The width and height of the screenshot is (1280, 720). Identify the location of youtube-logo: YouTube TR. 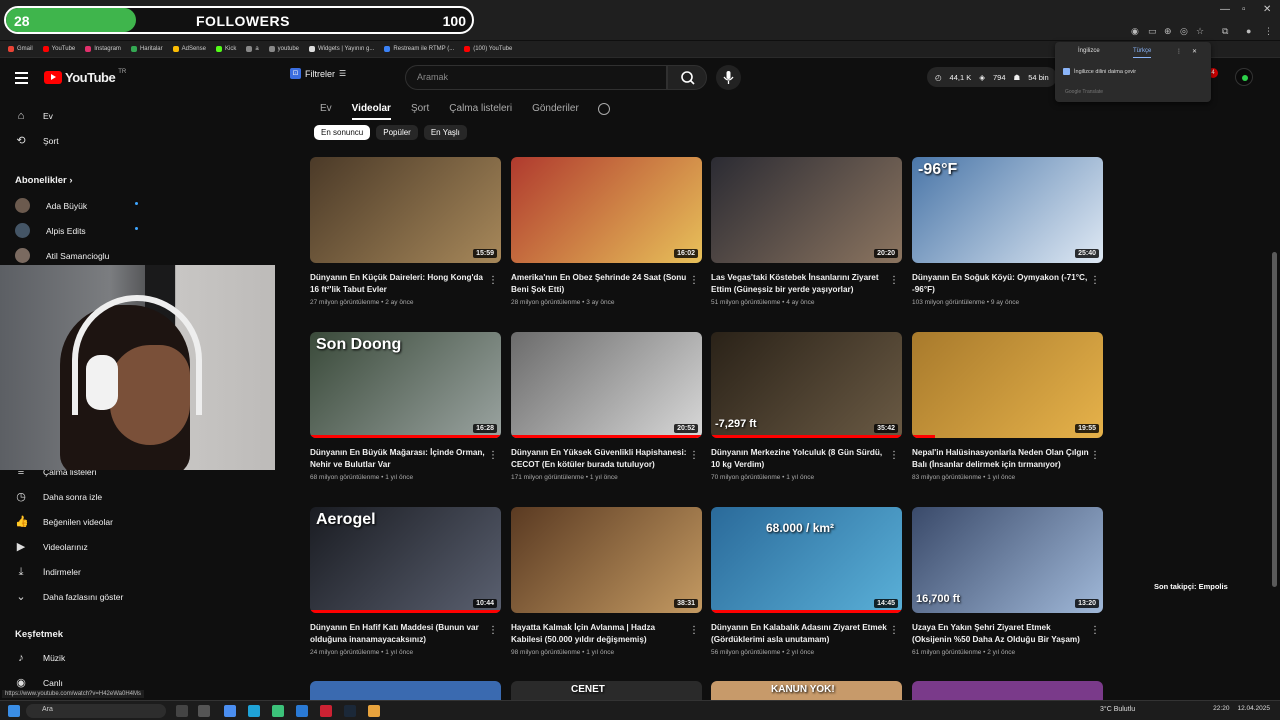
(85, 77).